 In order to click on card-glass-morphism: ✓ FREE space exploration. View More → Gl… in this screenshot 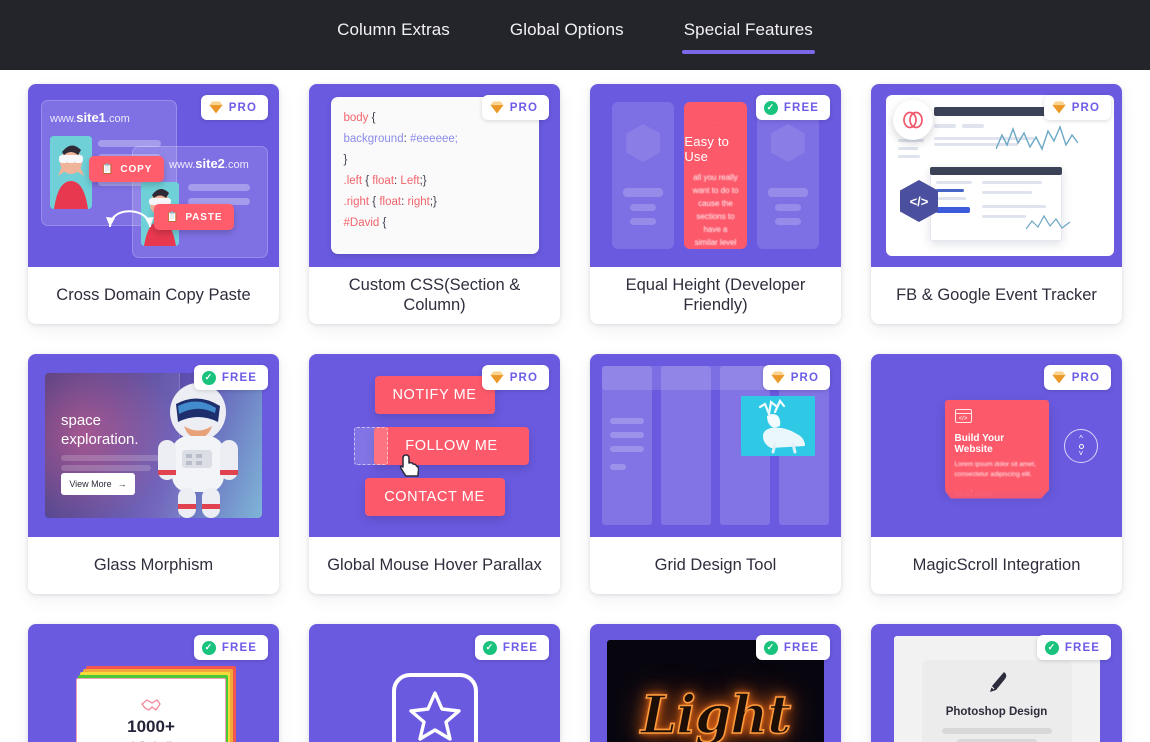, I will do `click(153, 474)`.